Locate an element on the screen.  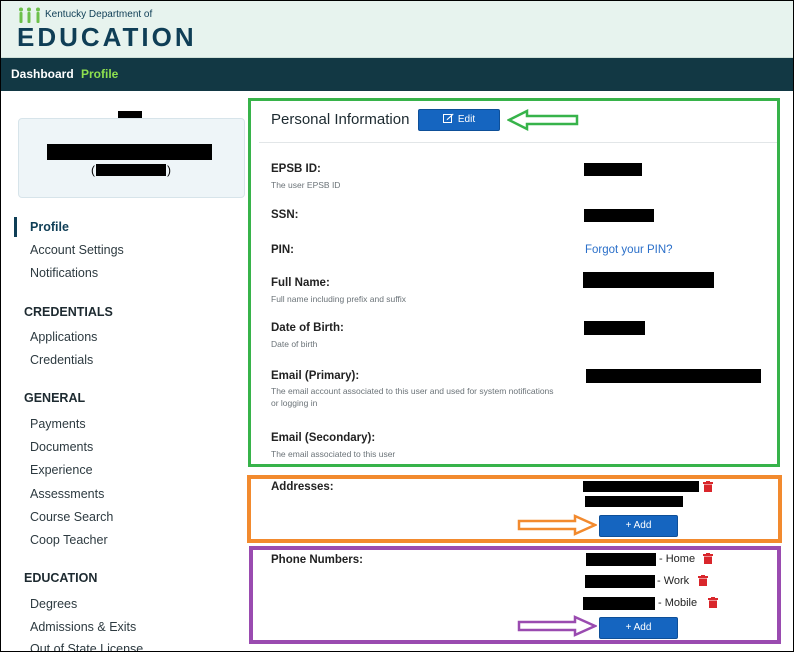
sidebar-item-account-settings: Account Settings is located at coordinates (77, 250).